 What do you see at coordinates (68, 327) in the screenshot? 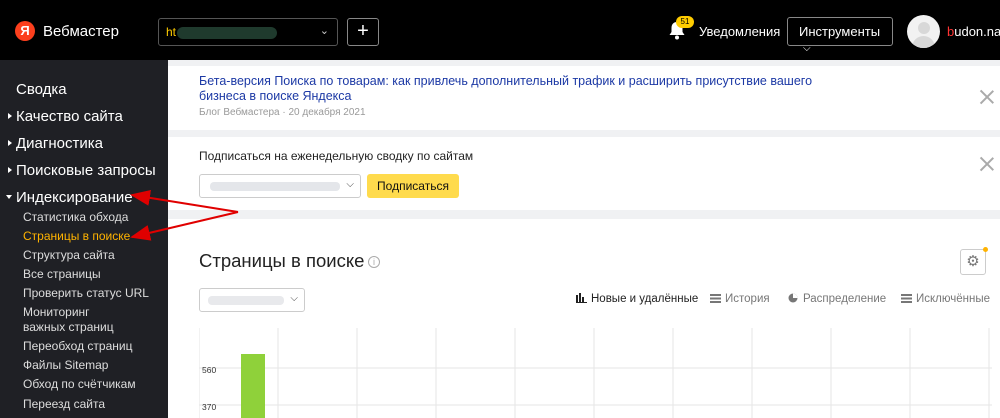
I see `sidebar-subitem-monitoring-line2: важных страниц` at bounding box center [68, 327].